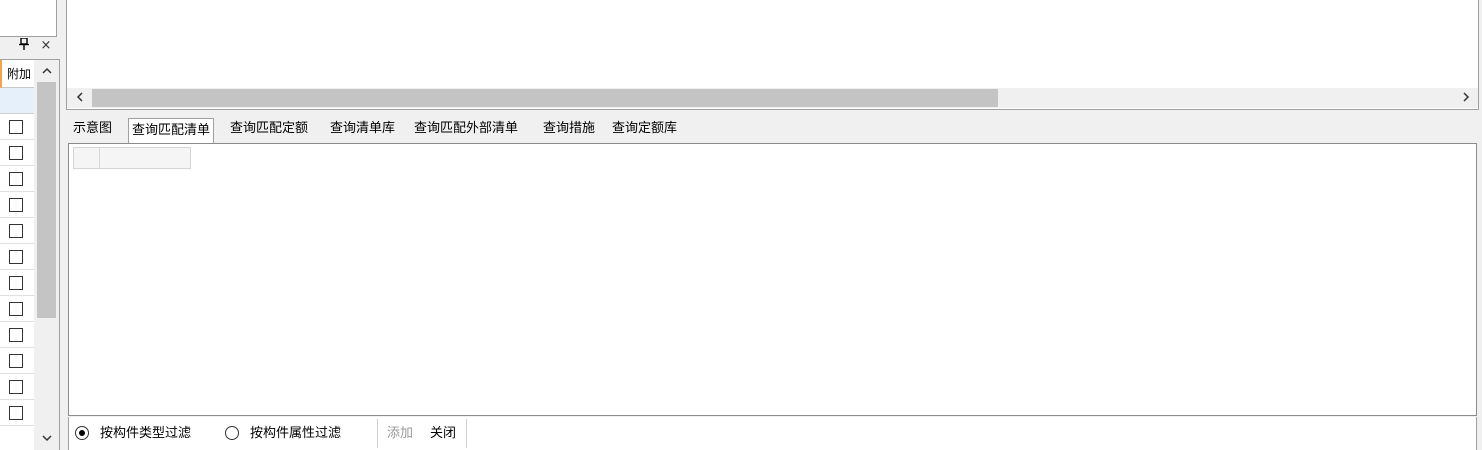 This screenshot has width=1482, height=450. What do you see at coordinates (466, 130) in the screenshot?
I see `tab-query-match-external-bill: 查询匹配外部清单` at bounding box center [466, 130].